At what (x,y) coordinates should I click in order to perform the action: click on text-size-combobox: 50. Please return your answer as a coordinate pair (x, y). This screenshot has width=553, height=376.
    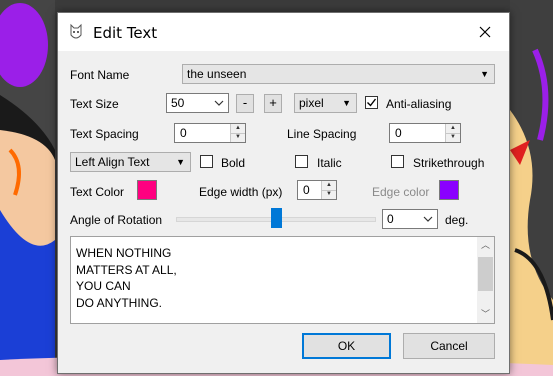
    Looking at the image, I should click on (197, 103).